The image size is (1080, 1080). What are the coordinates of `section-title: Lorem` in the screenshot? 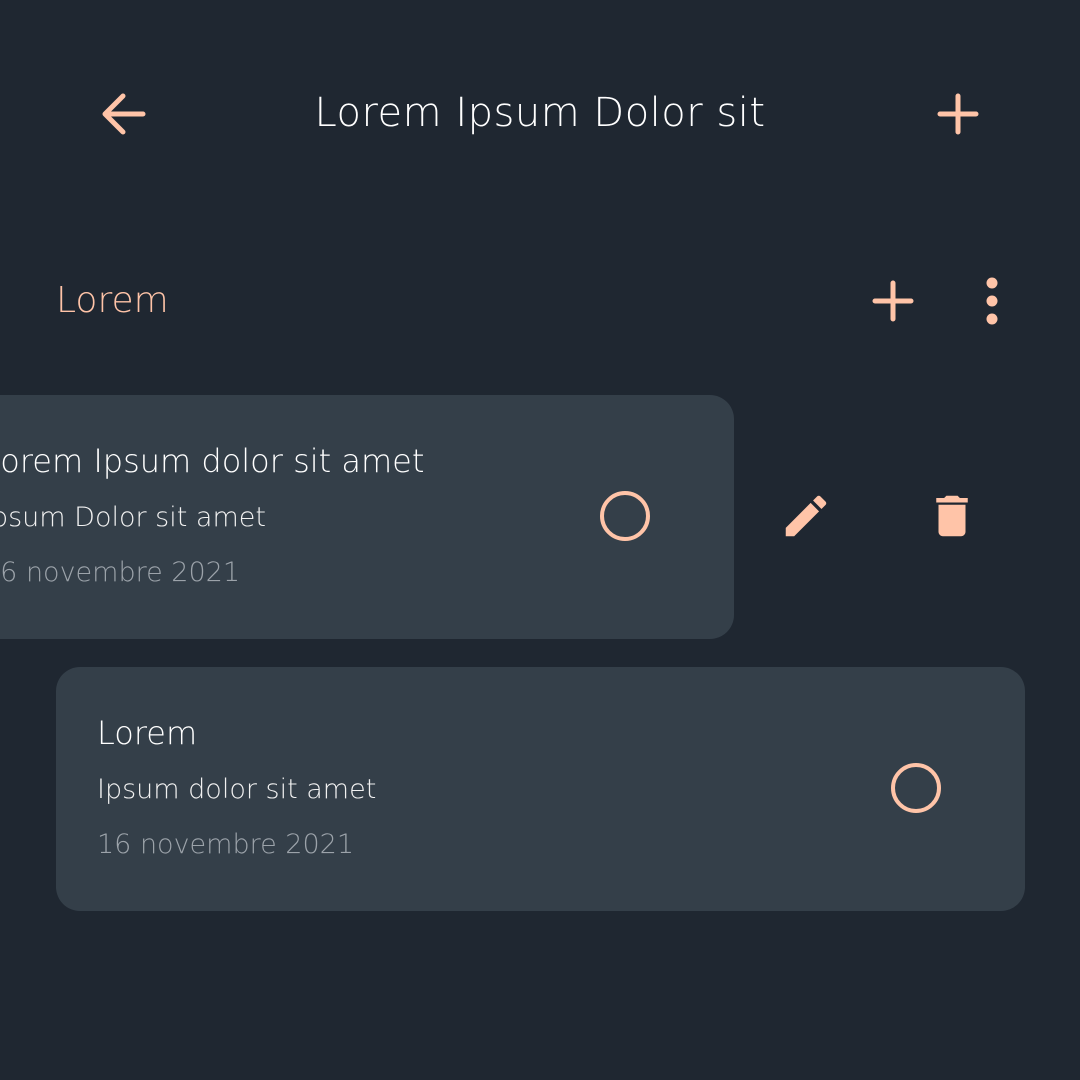 It's located at (112, 300).